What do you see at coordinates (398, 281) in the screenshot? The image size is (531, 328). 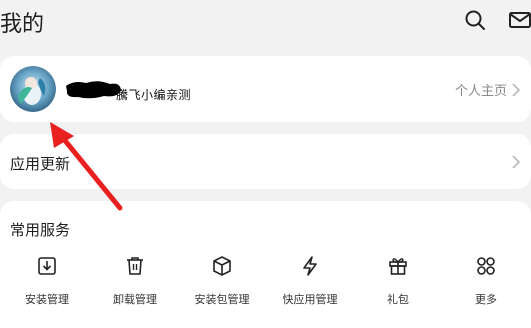 I see `service-gift: 礼包` at bounding box center [398, 281].